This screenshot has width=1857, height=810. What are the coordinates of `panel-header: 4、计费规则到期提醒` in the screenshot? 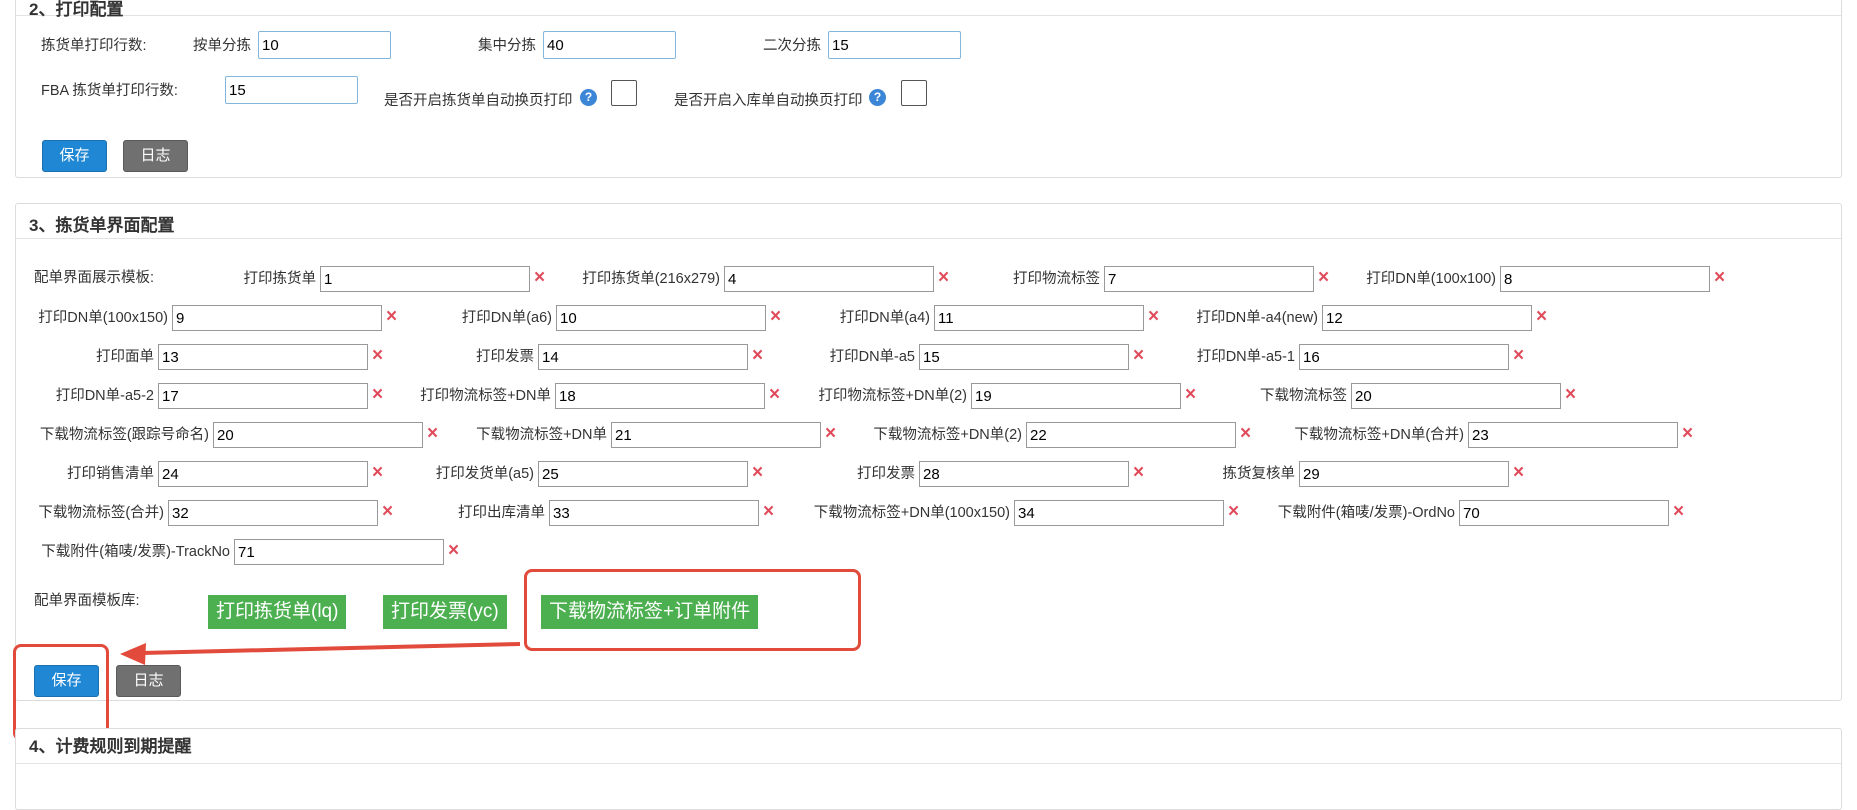 It's located at (928, 746).